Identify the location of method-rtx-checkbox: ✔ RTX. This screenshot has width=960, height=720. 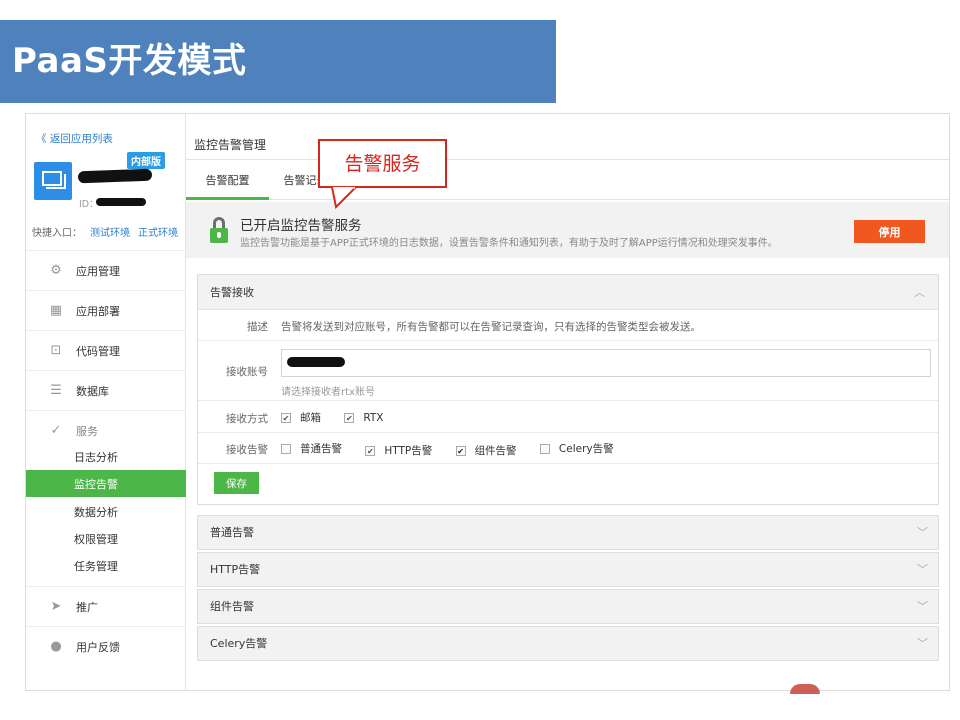
(363, 418).